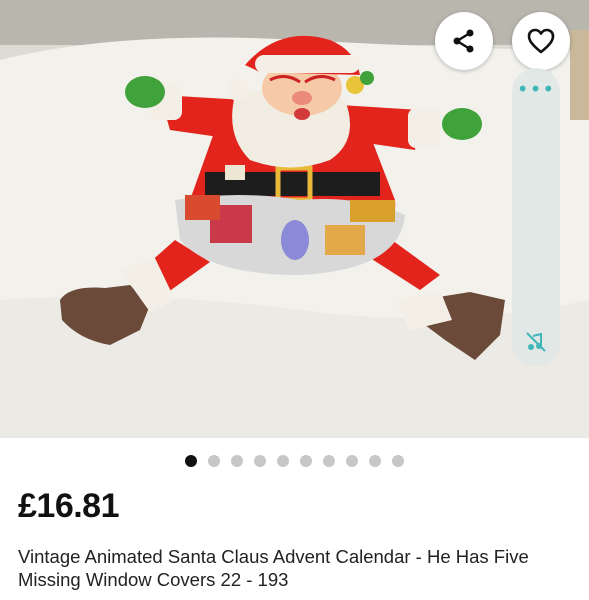 The image size is (589, 600). I want to click on favorite-button, so click(541, 41).